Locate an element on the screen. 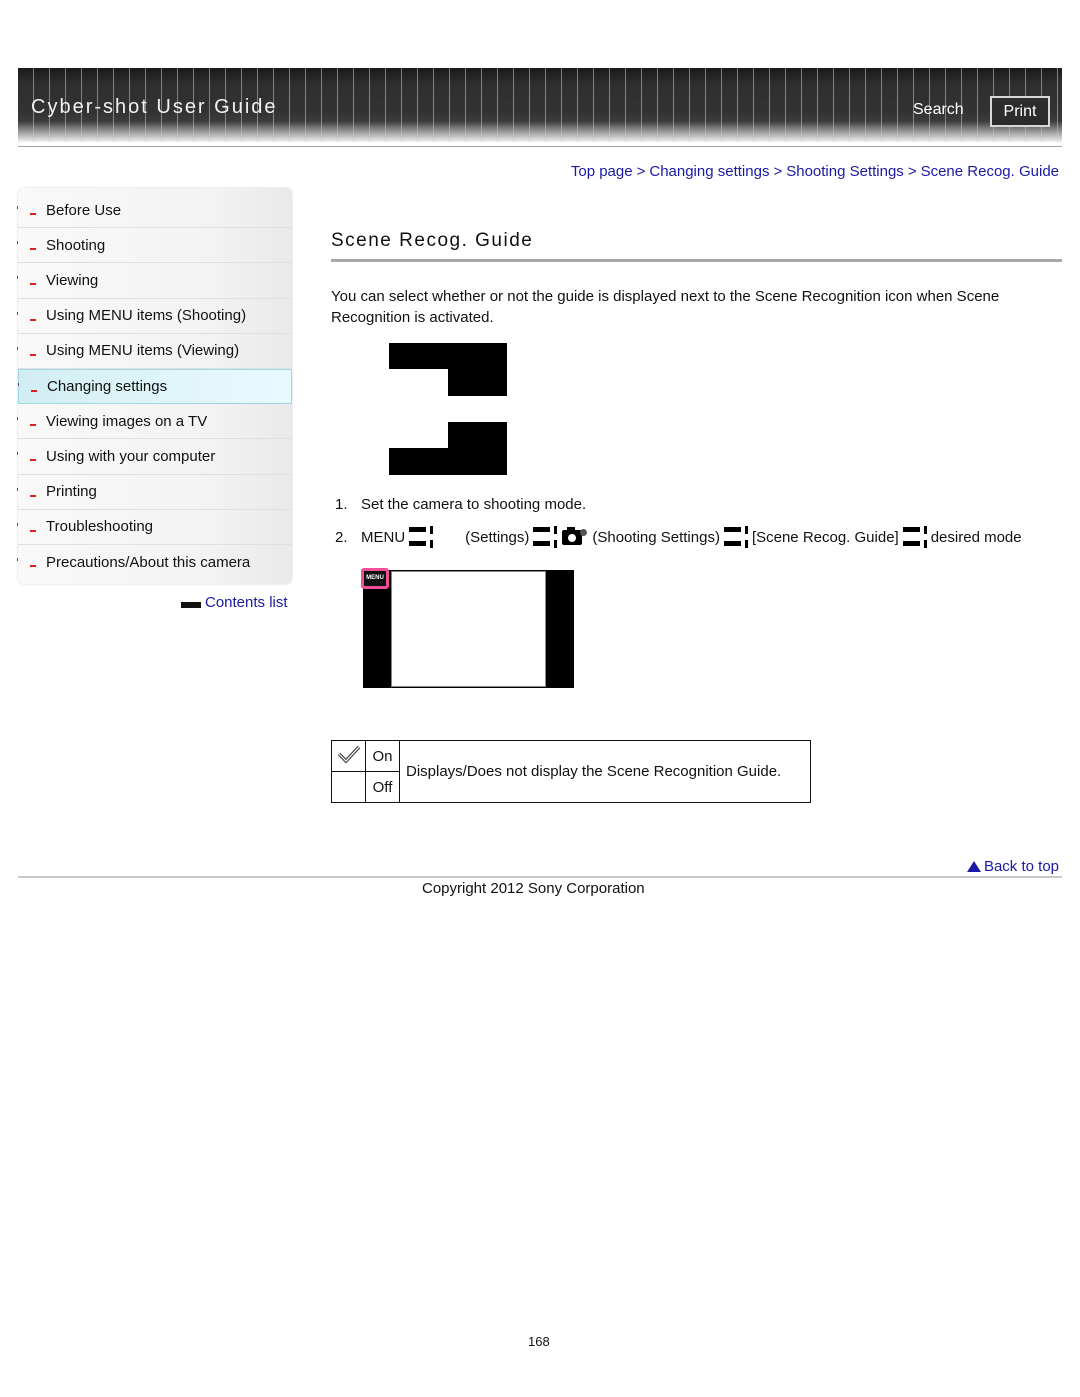 The height and width of the screenshot is (1397, 1080). sidebar-item-menu-viewing: Using MENU items (Viewing) is located at coordinates (154, 351).